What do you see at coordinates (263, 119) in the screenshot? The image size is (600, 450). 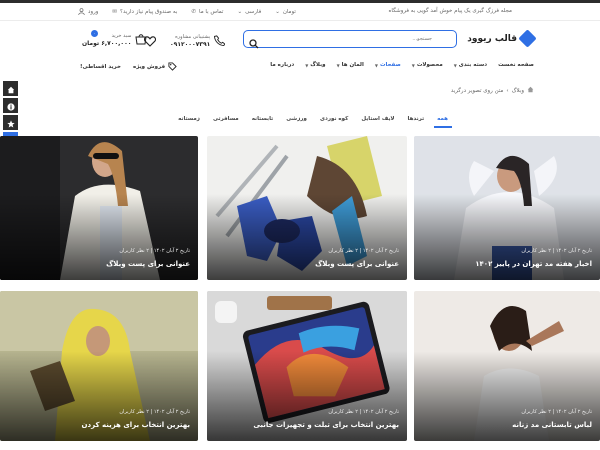 I see `tab-summer: تابستانه` at bounding box center [263, 119].